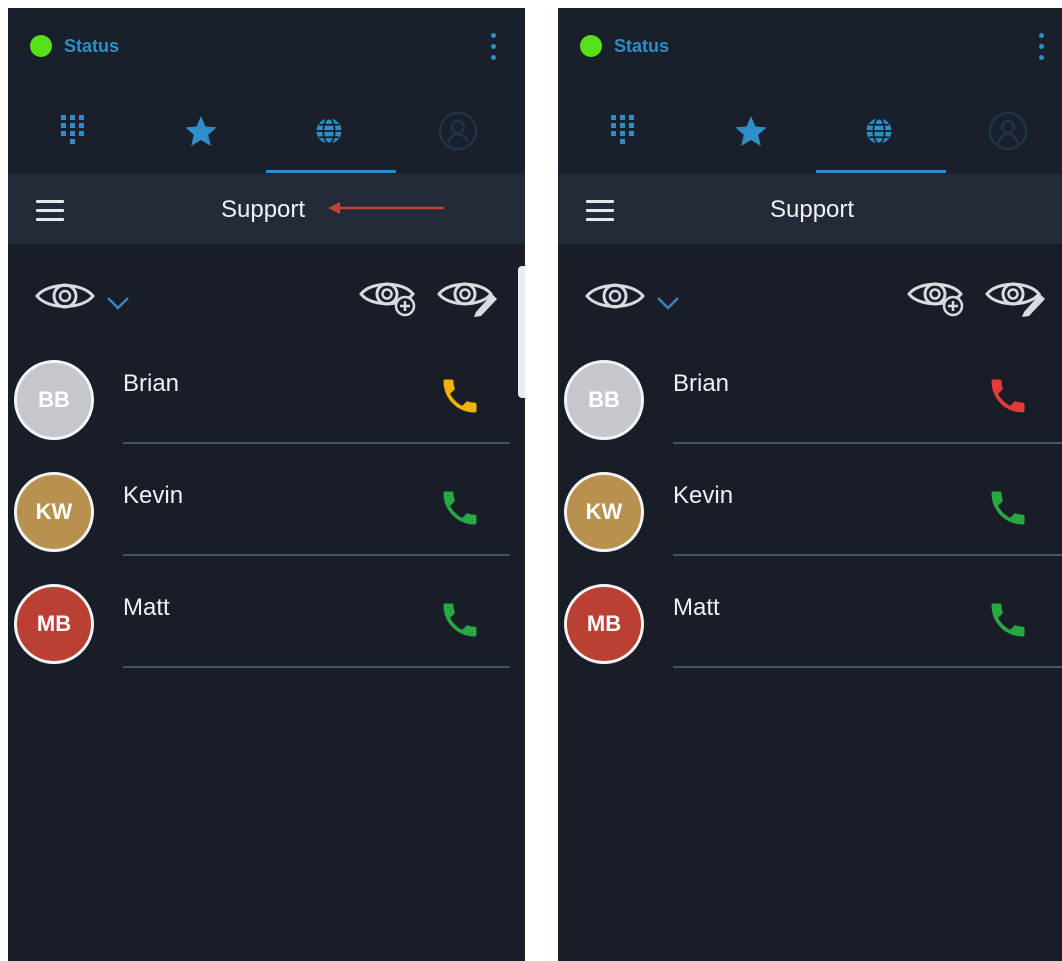  Describe the element at coordinates (521, 332) in the screenshot. I see `side-drawer-handle` at that location.